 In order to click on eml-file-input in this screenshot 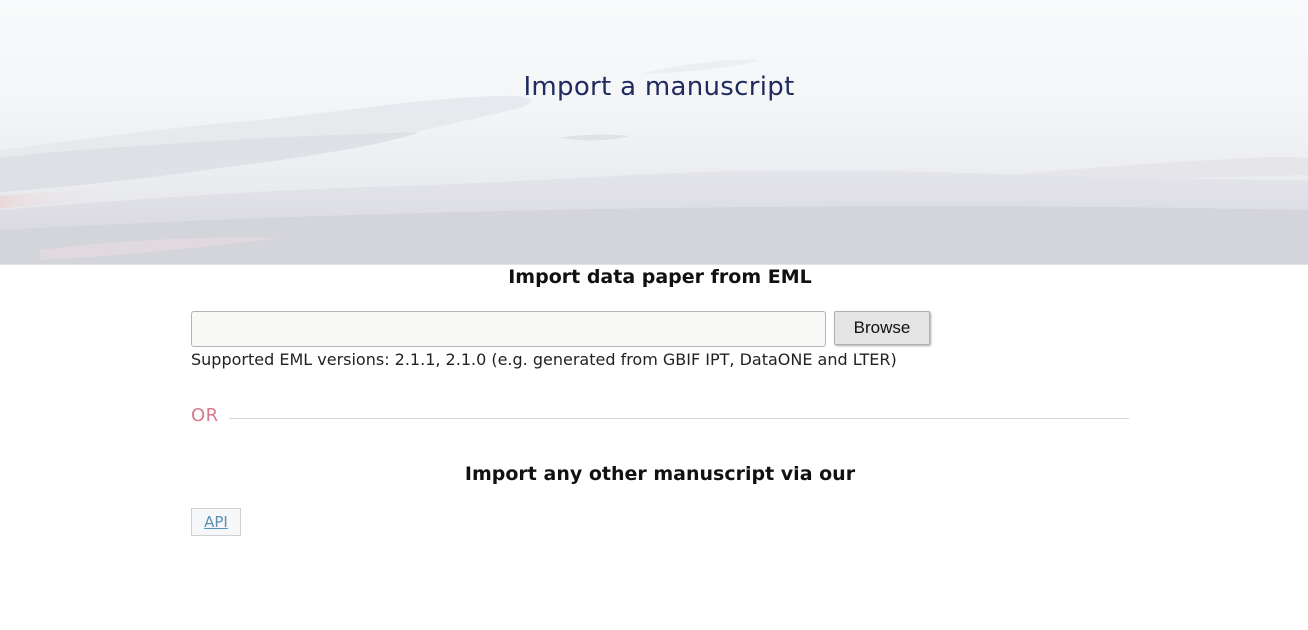, I will do `click(508, 329)`.